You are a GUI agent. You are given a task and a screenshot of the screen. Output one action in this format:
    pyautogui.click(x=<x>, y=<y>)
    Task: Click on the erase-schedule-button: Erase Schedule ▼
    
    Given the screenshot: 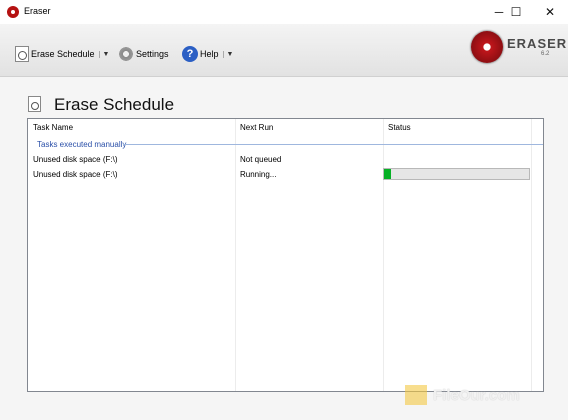 What is the action you would take?
    pyautogui.click(x=62, y=54)
    